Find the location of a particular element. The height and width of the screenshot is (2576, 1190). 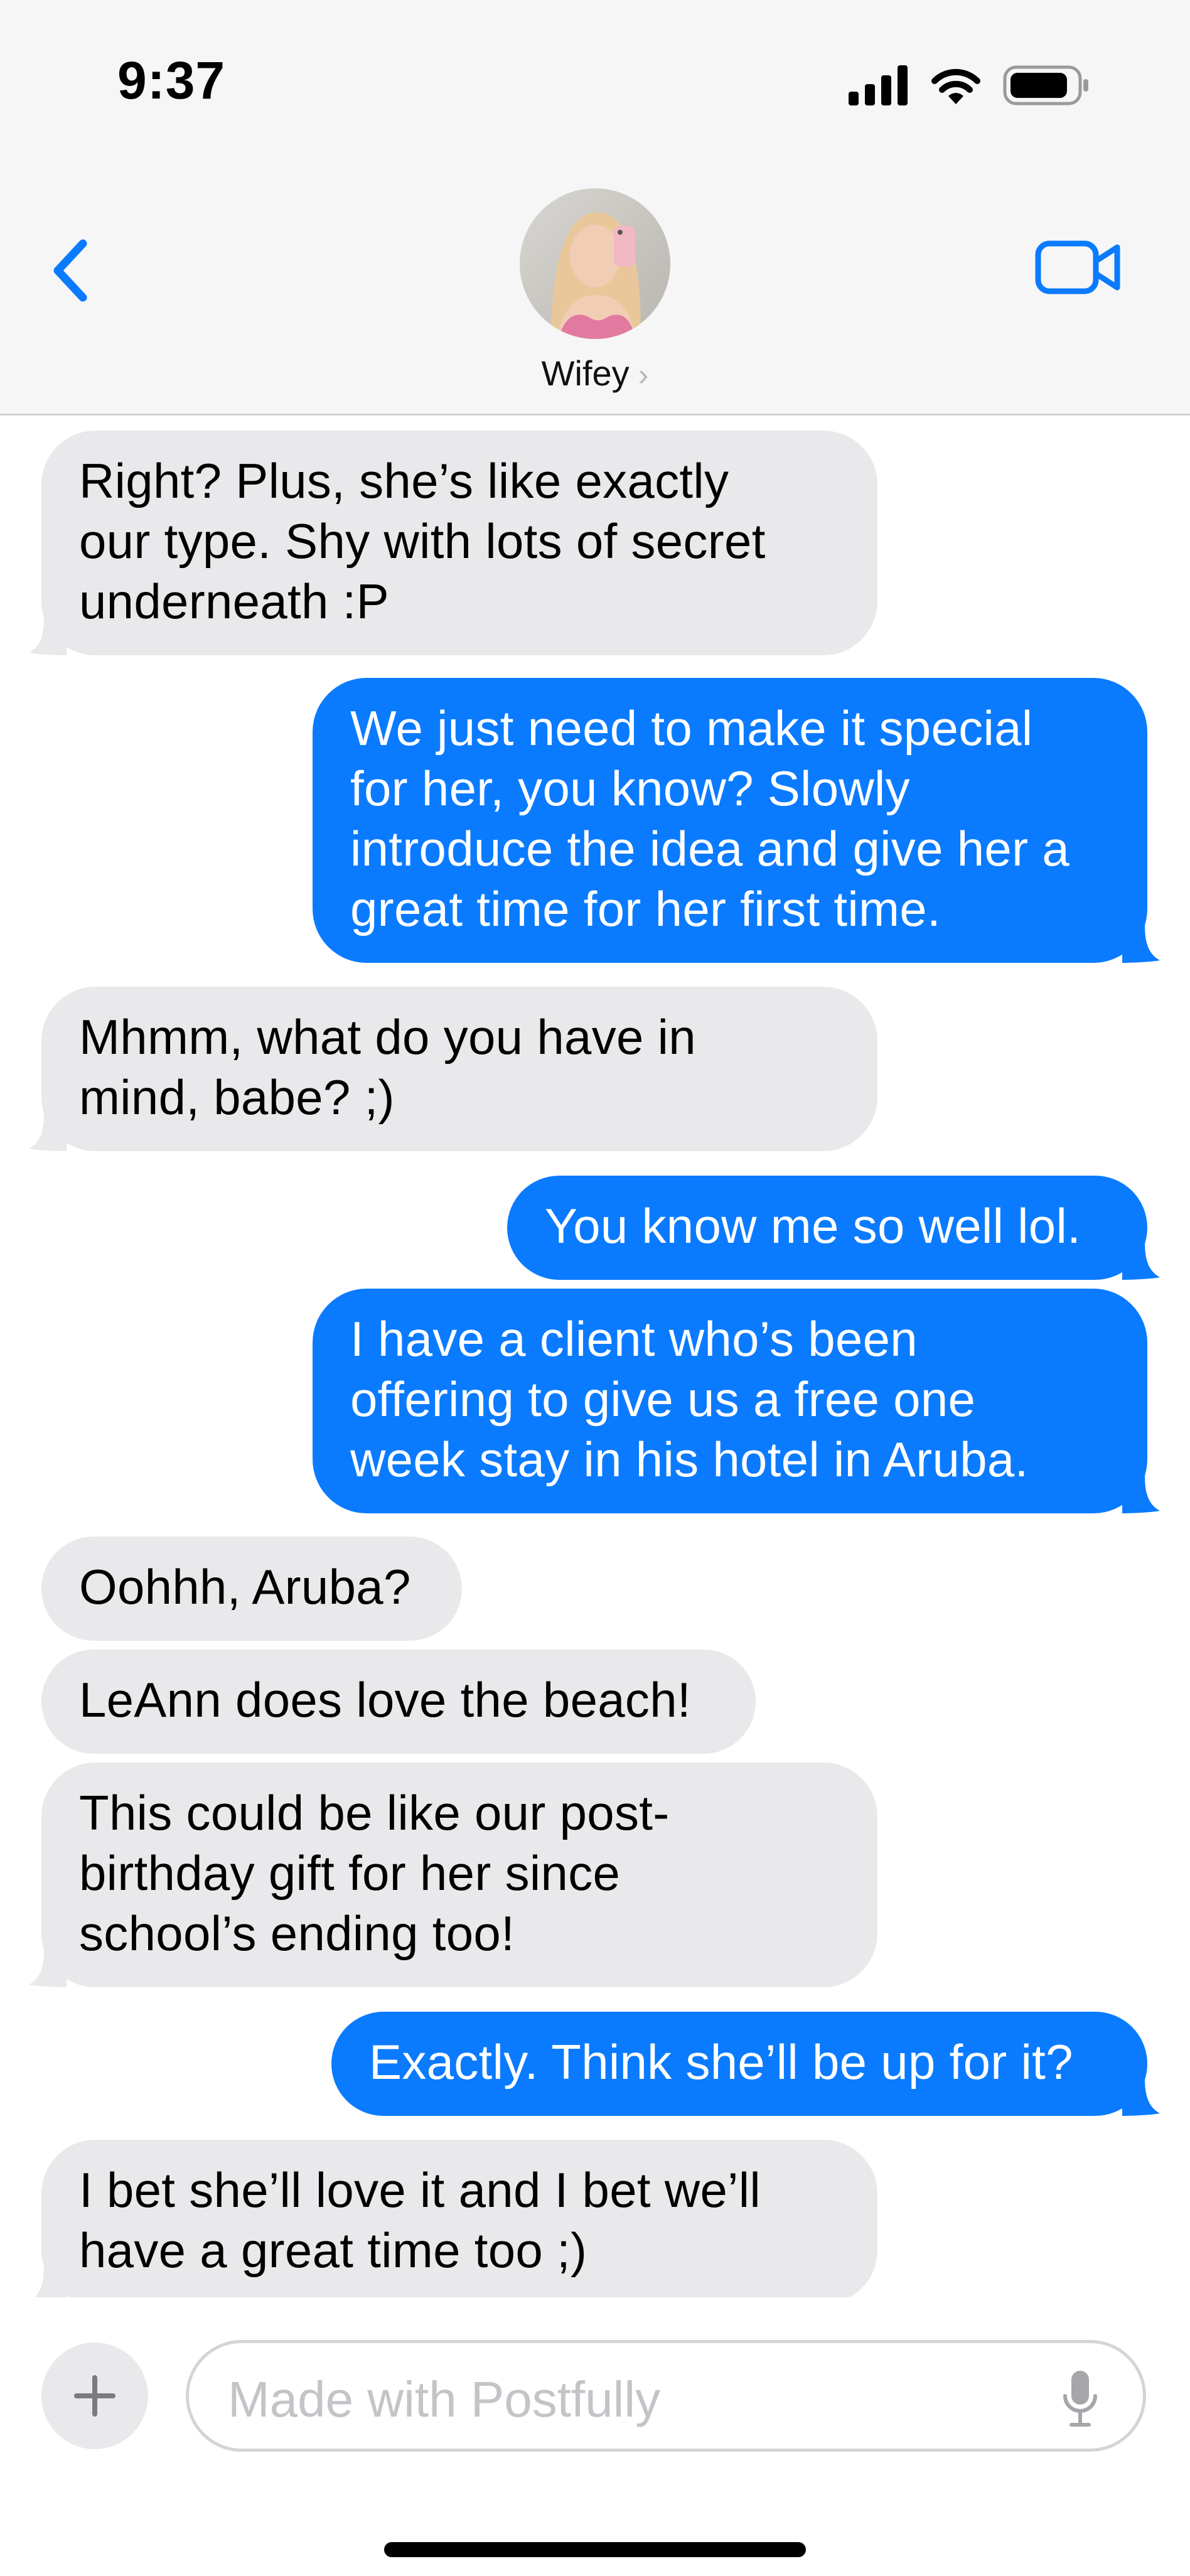

home-indicator is located at coordinates (595, 2549).